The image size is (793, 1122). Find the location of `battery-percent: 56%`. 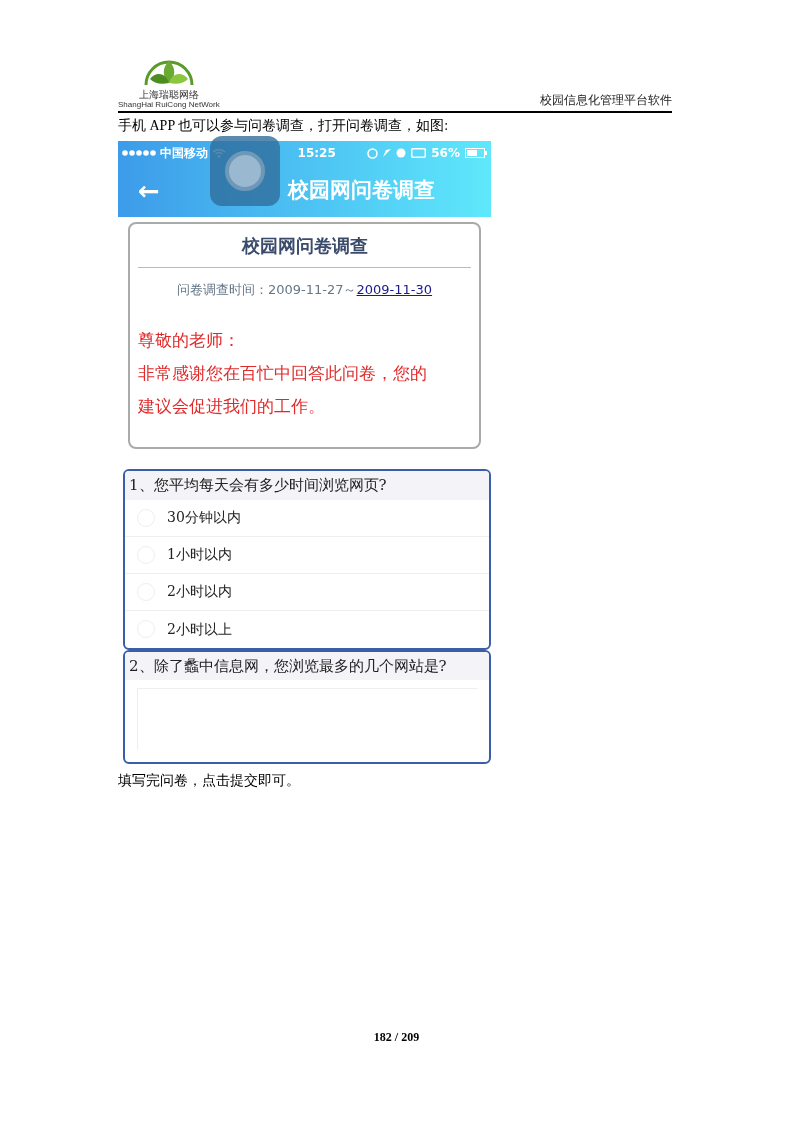

battery-percent: 56% is located at coordinates (445, 153).